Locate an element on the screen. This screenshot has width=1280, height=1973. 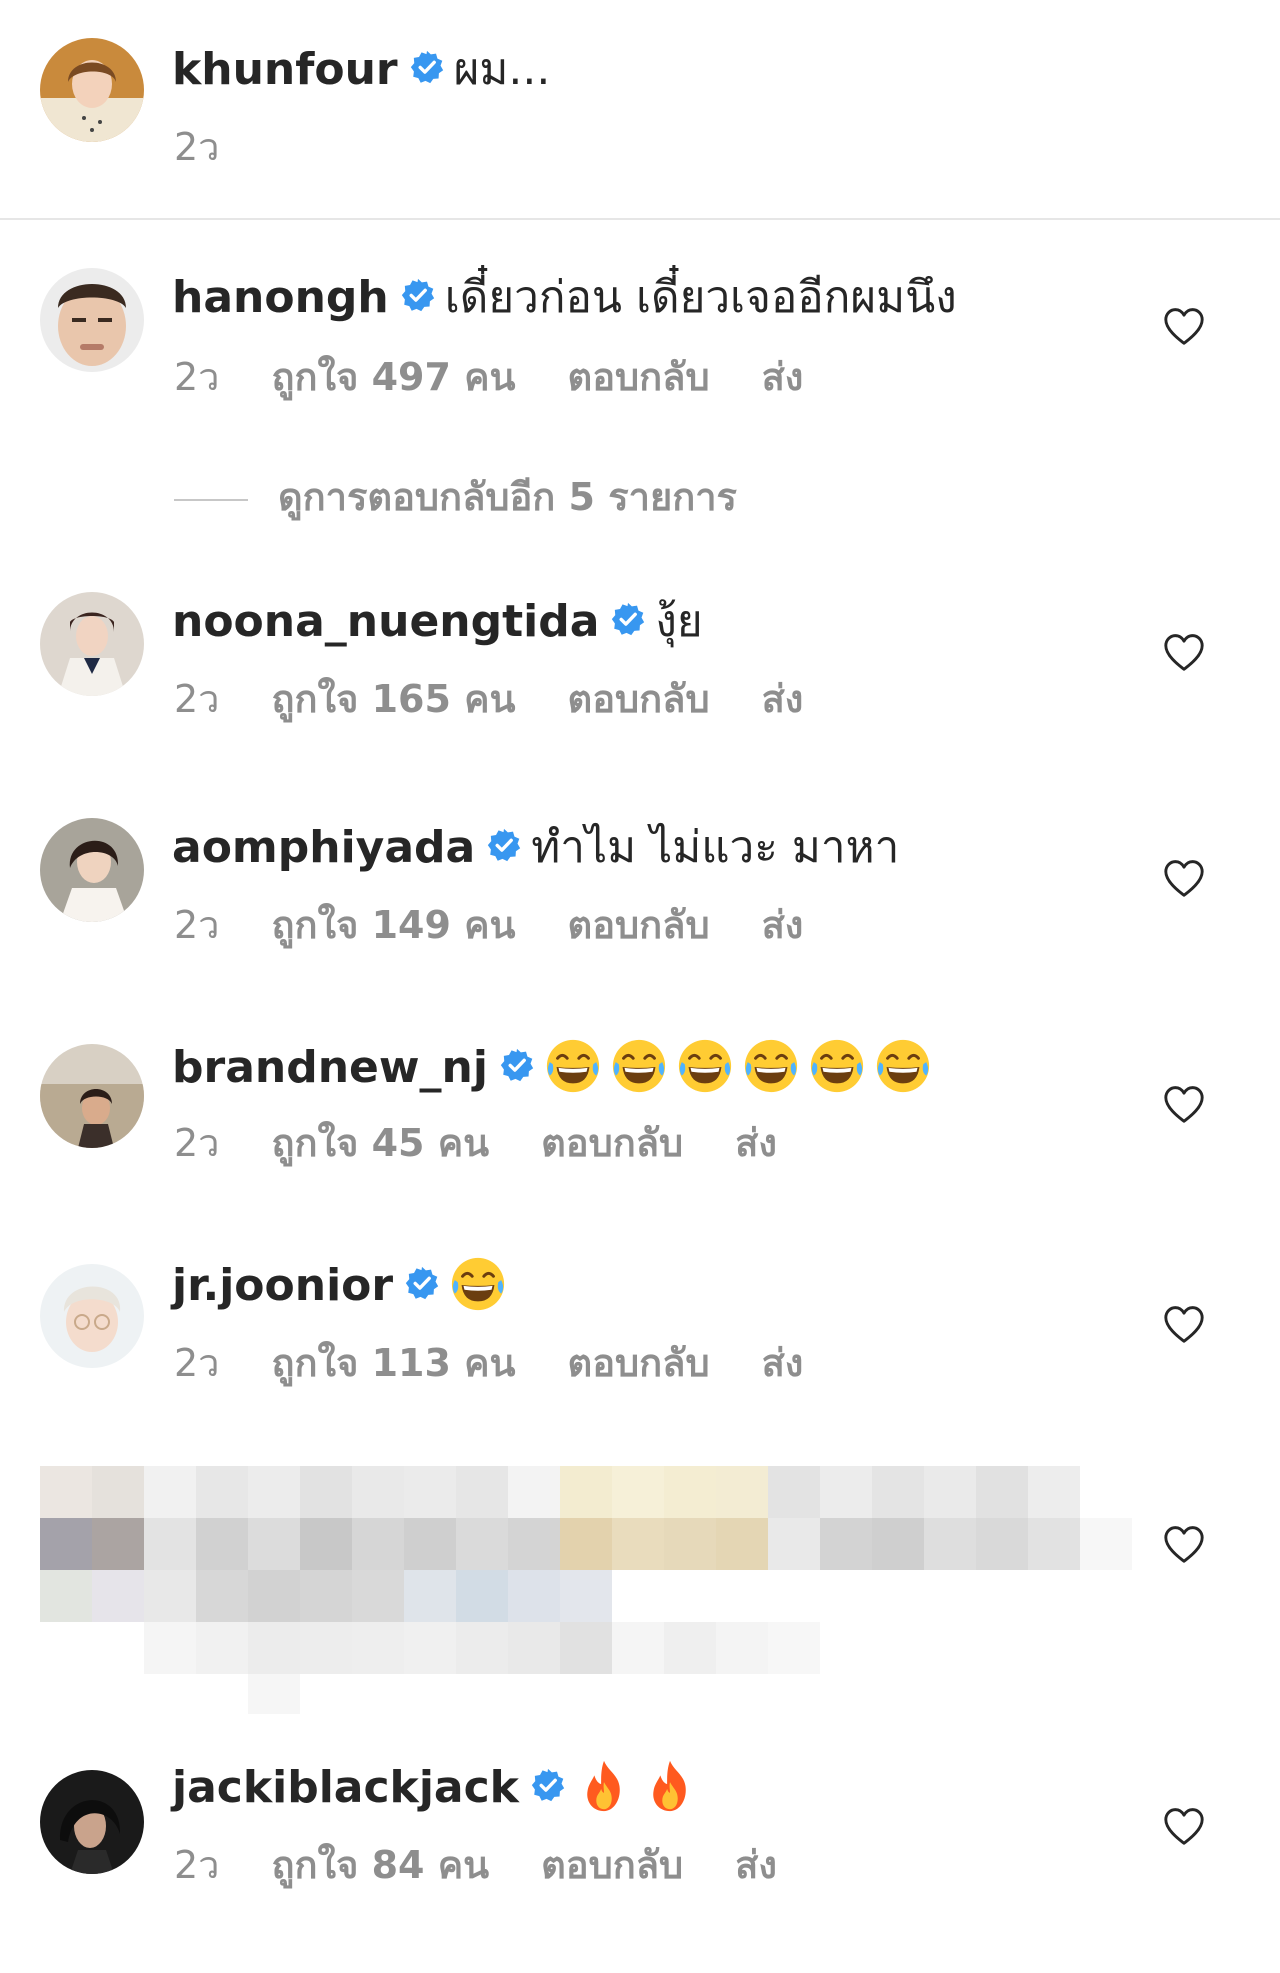
comment-meta: 2ว ถูกใจ 45 คน ตอบกลับ ส่ง is located at coordinates (501, 1143).